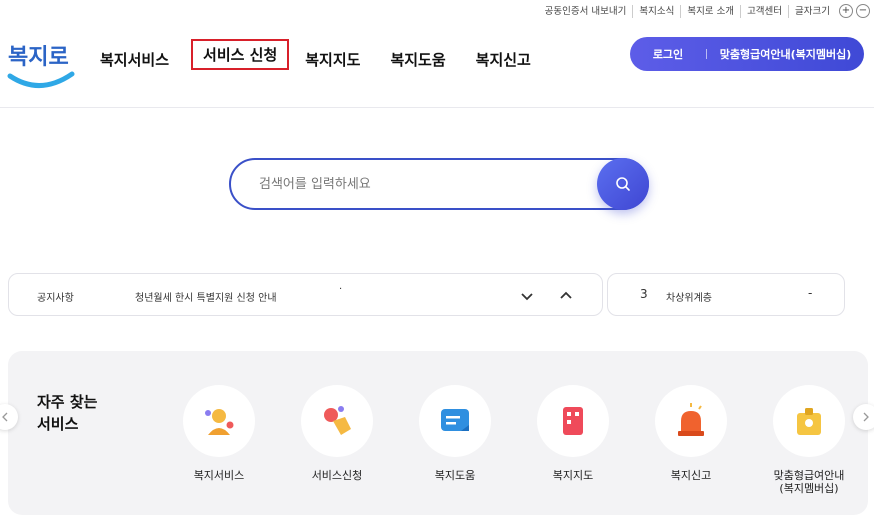  I want to click on quick-item-label: 서비스신청, so click(337, 475).